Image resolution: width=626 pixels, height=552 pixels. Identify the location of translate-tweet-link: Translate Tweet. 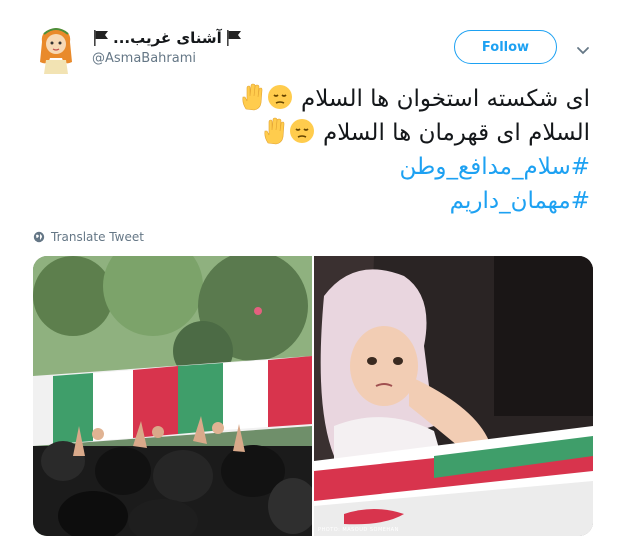
(88, 237).